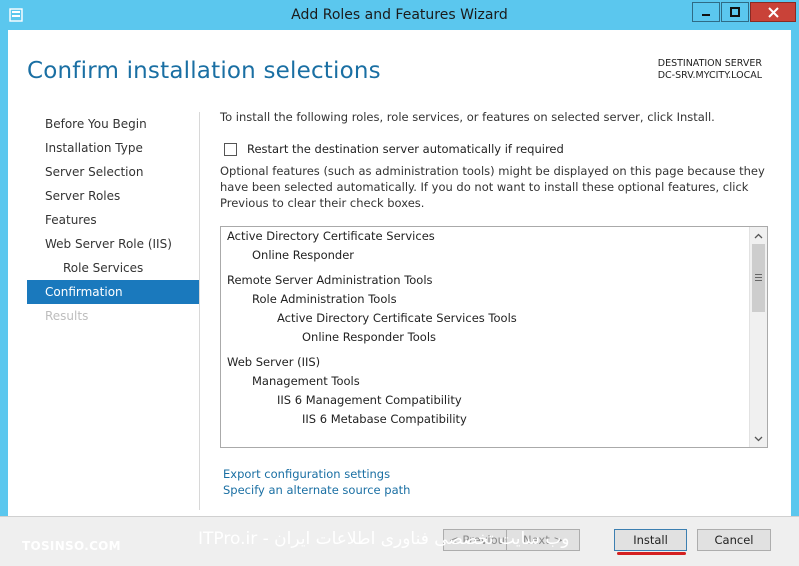 The height and width of the screenshot is (566, 799). Describe the element at coordinates (706, 12) in the screenshot. I see `minimize-button` at that location.